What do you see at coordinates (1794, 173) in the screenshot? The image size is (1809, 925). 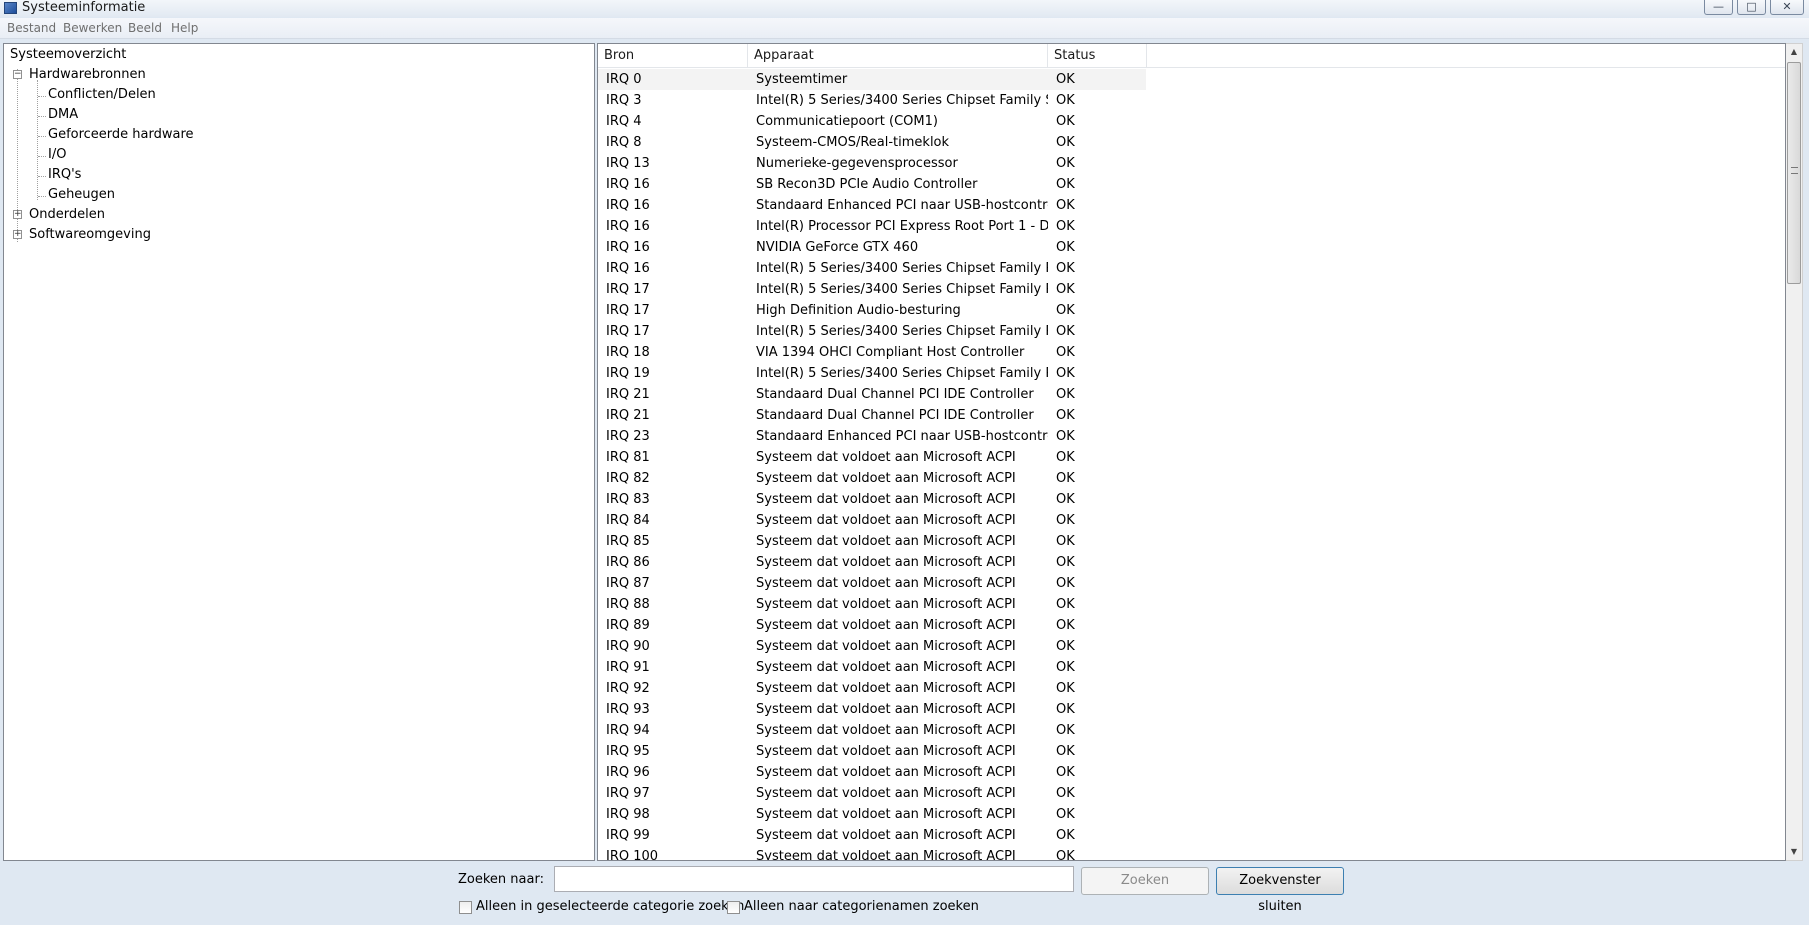 I see `scroll-thumb` at bounding box center [1794, 173].